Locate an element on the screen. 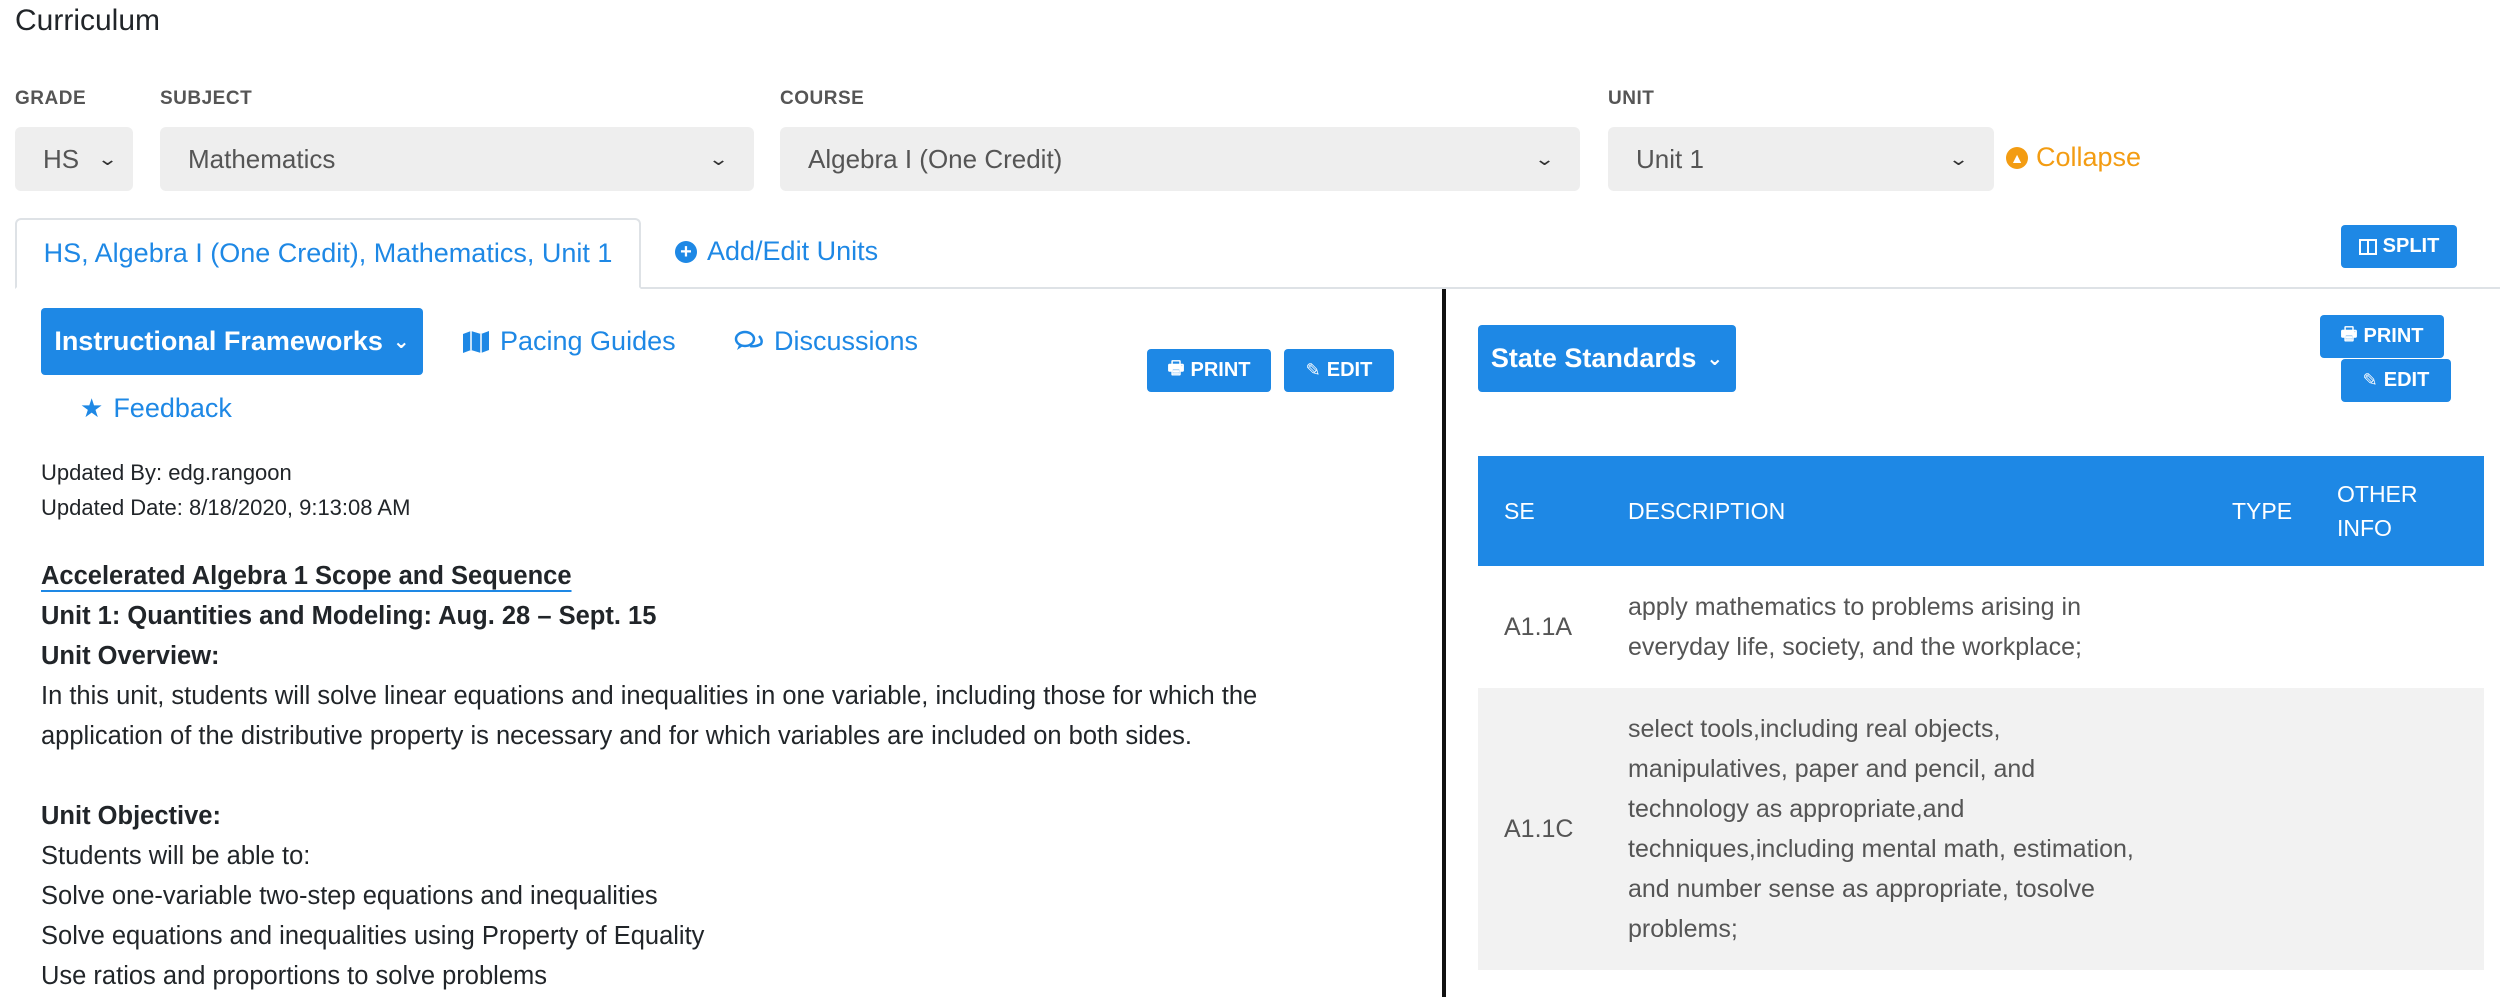 The image size is (2500, 997). column-header-type: TYPE is located at coordinates (2258, 511).